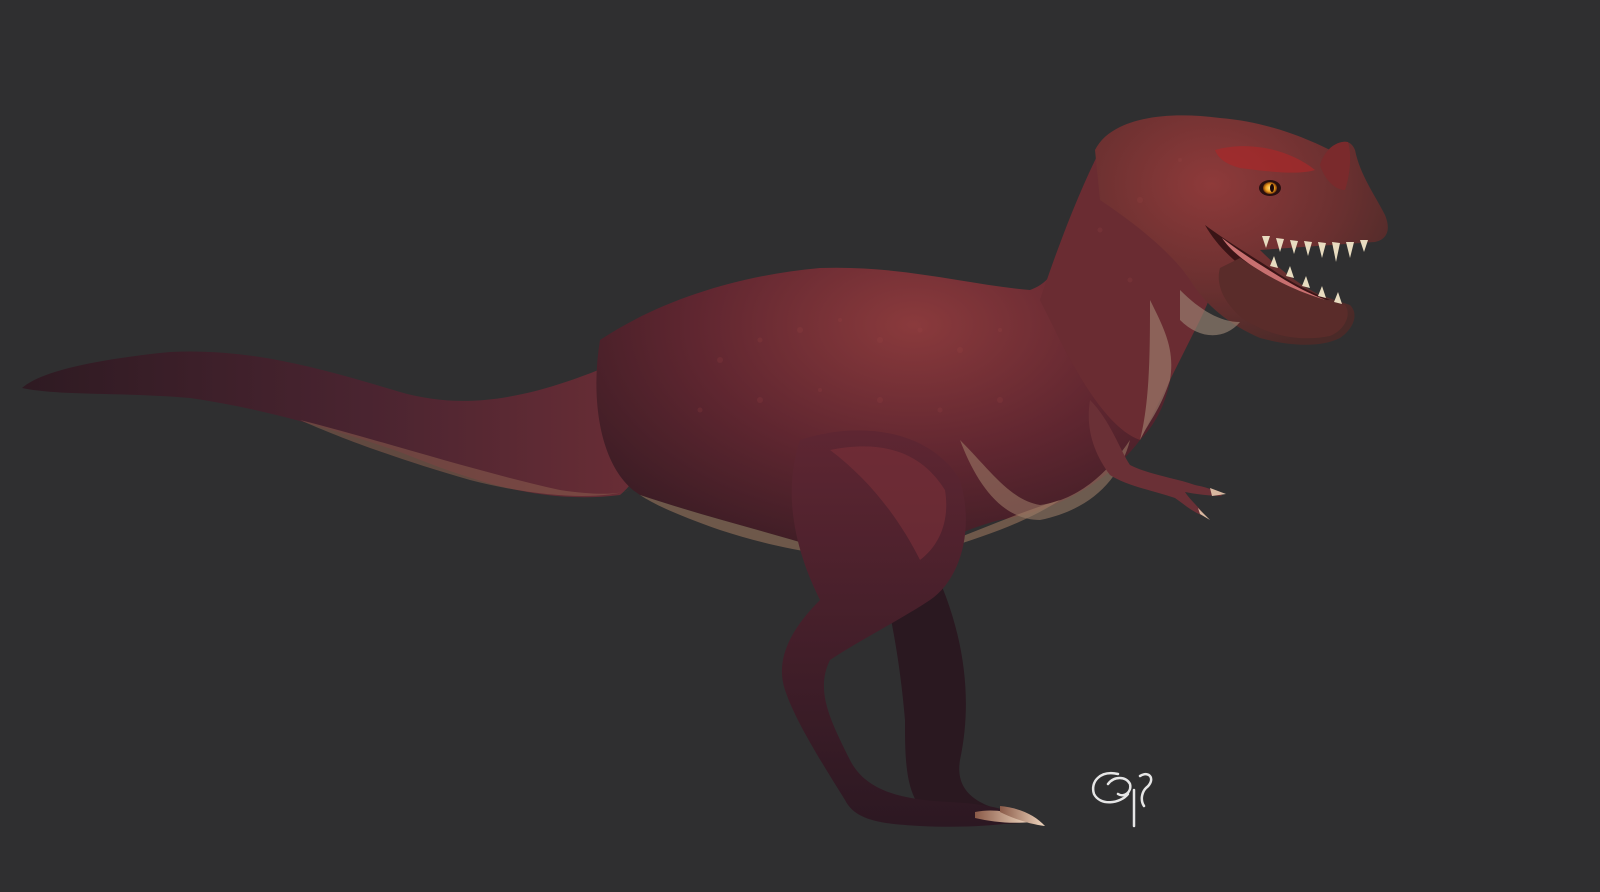 Image resolution: width=1600 pixels, height=892 pixels. What do you see at coordinates (1122, 799) in the screenshot?
I see `artist-signature-mark-icon` at bounding box center [1122, 799].